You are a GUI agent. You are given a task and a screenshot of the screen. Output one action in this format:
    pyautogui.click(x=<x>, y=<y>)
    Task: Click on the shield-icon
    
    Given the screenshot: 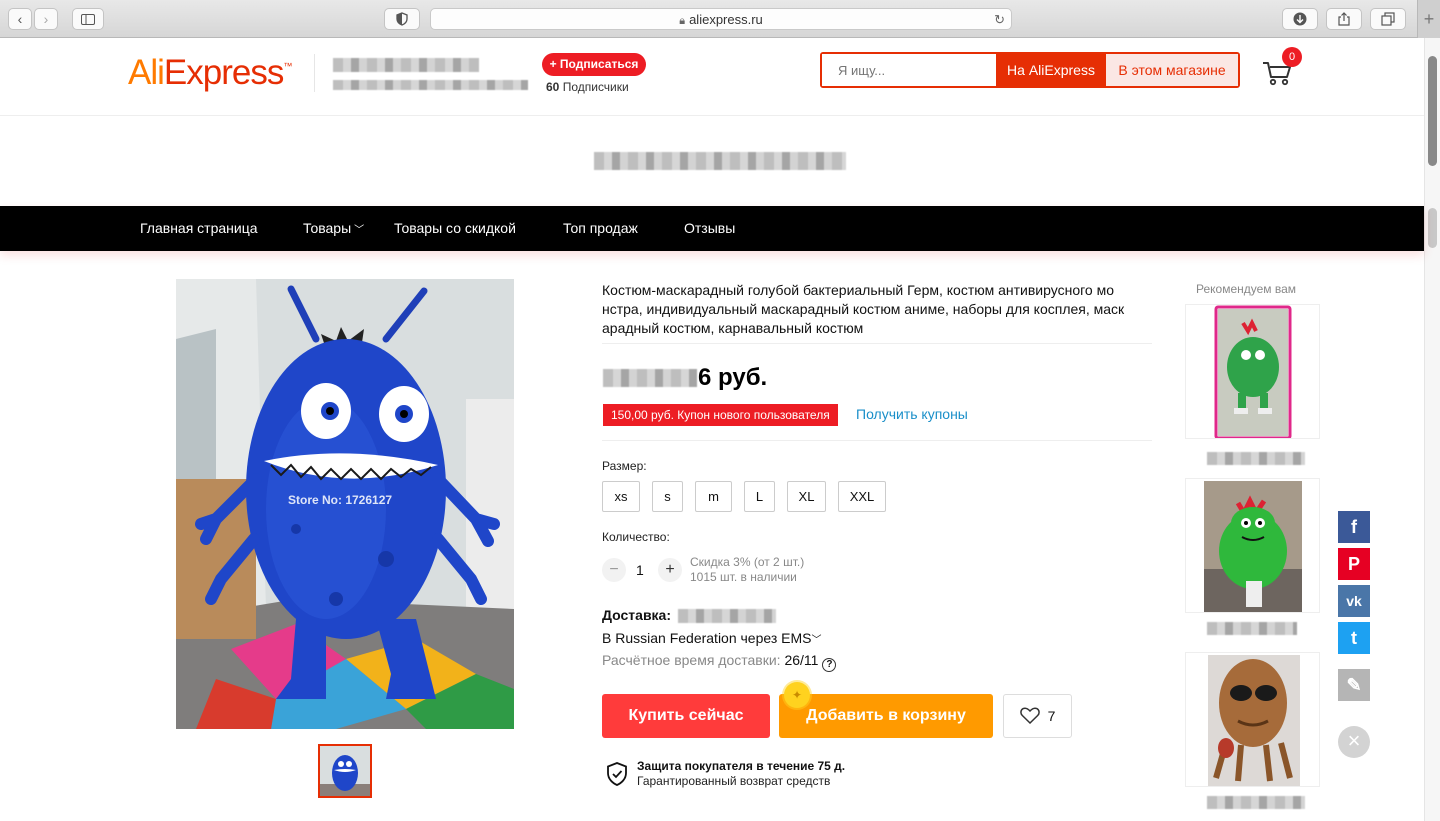 What is the action you would take?
    pyautogui.click(x=402, y=19)
    